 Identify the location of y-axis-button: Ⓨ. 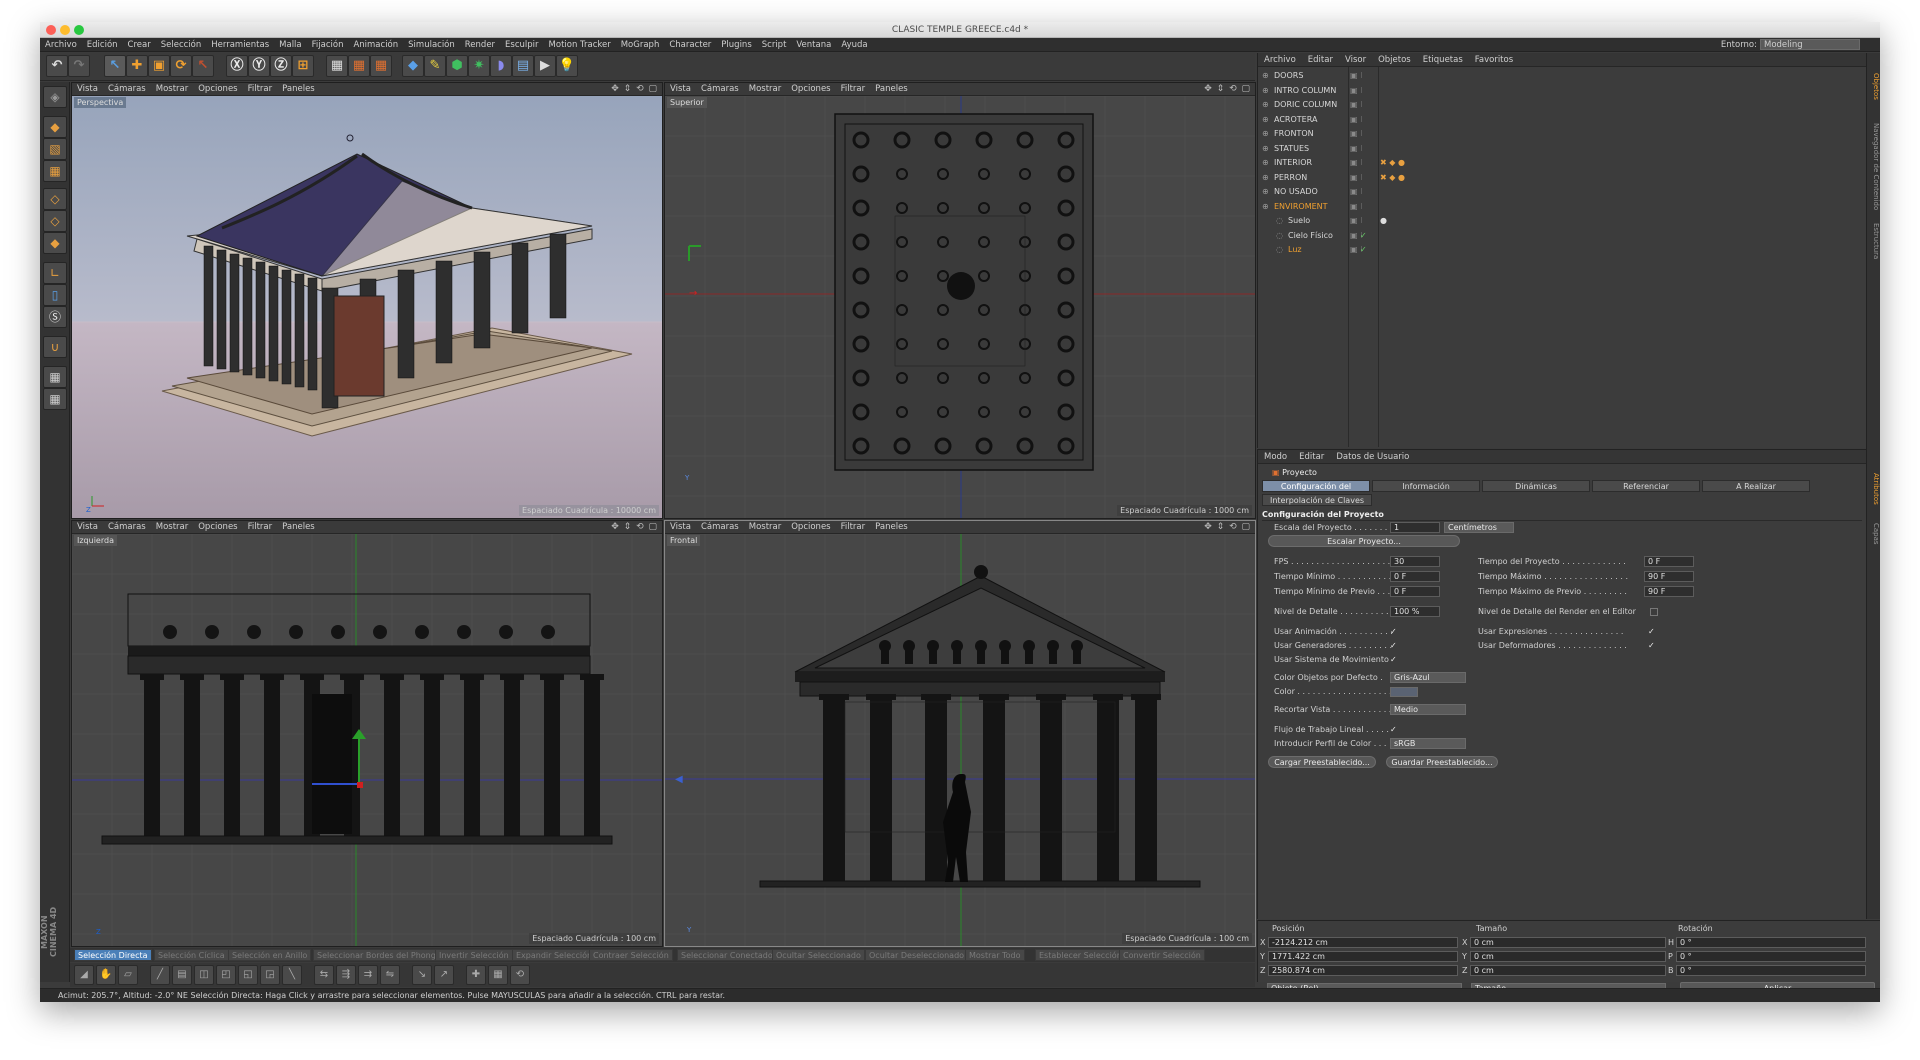
(259, 66).